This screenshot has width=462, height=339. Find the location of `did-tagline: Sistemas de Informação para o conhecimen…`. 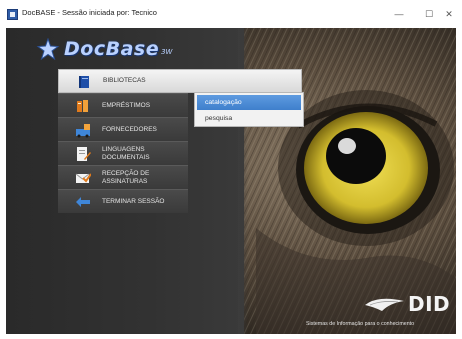

did-tagline: Sistemas de Informação para o conhecimen… is located at coordinates (360, 324).